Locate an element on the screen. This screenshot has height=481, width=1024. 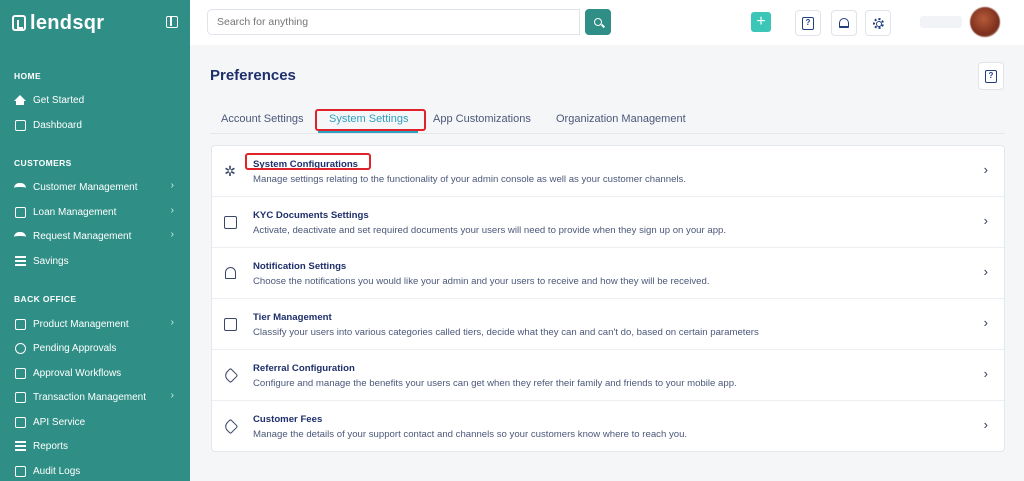
lendsqr-logo-icon is located at coordinates (19, 23).